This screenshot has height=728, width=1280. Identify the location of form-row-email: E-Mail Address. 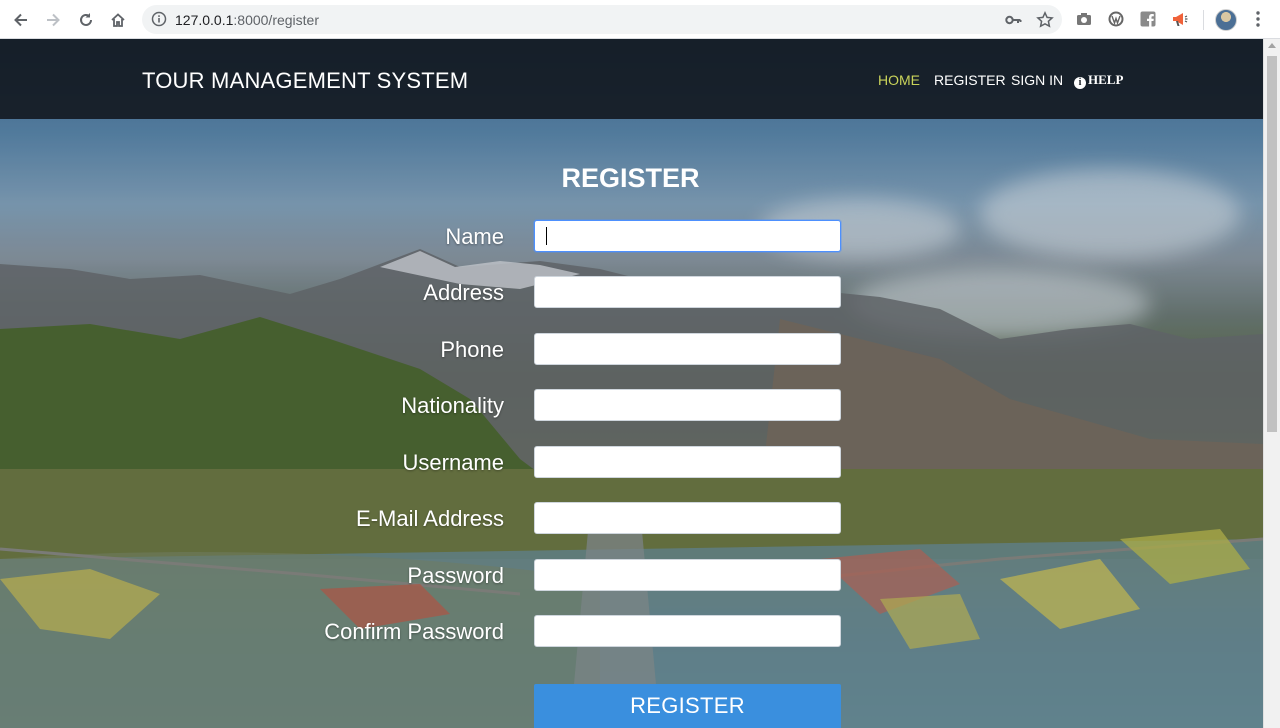
(631, 519).